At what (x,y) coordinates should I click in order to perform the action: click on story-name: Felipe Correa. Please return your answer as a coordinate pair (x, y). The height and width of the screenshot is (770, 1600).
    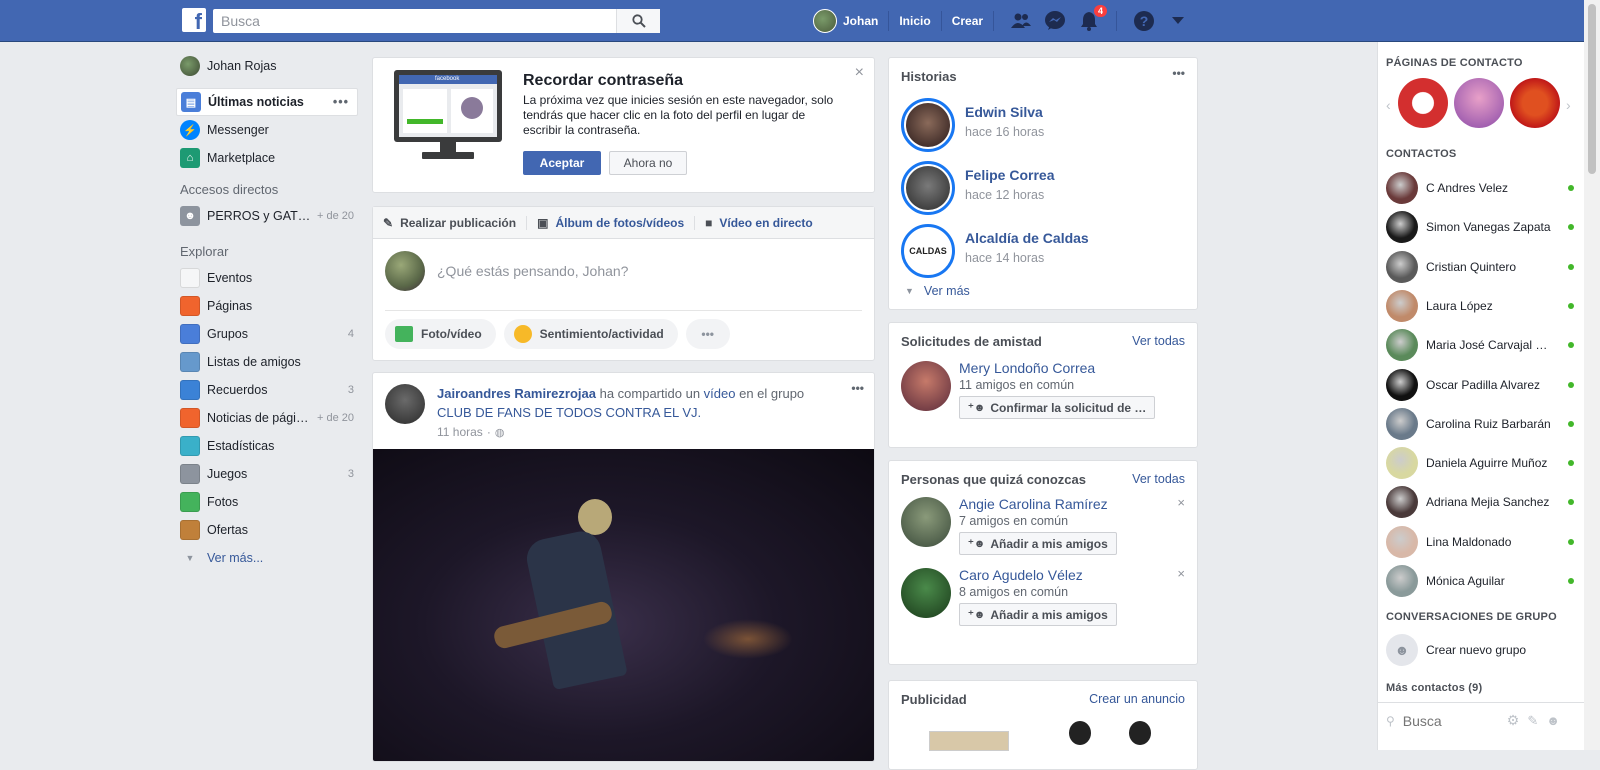
    Looking at the image, I should click on (1009, 175).